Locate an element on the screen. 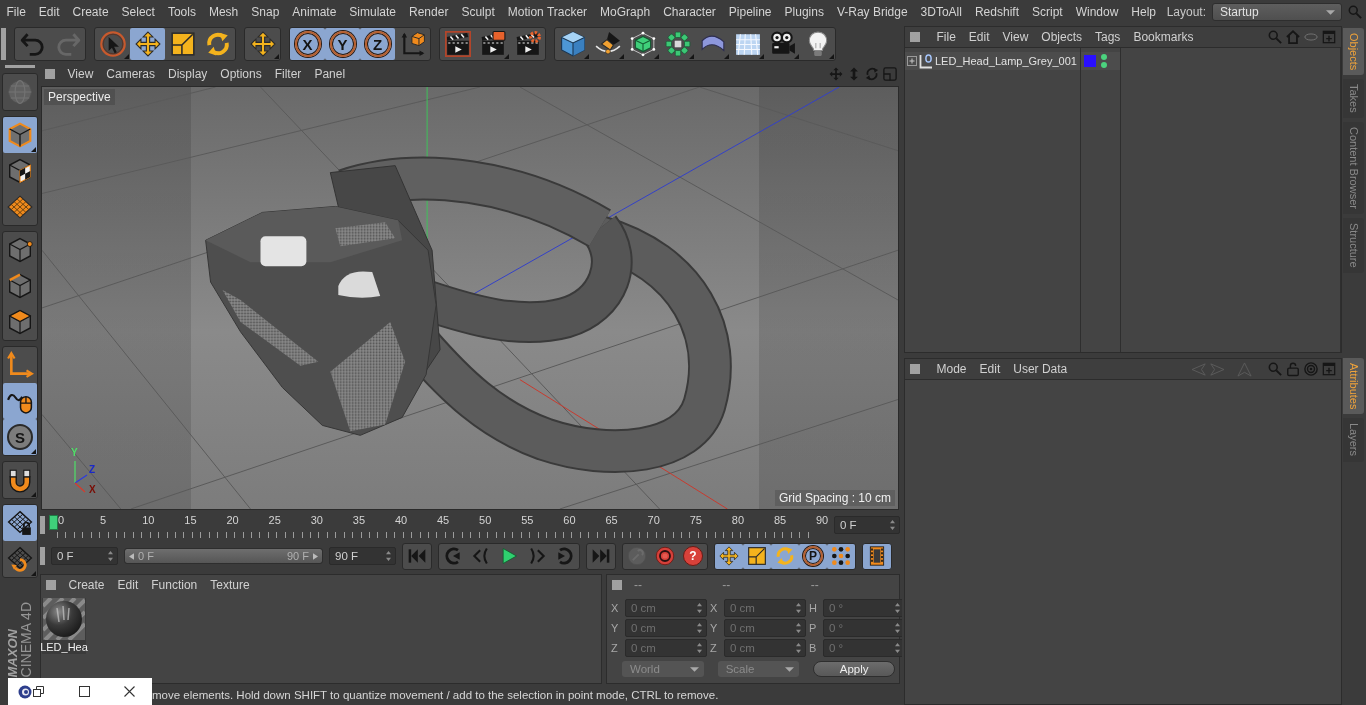 This screenshot has width=1366, height=705. start-frame-field: 0 F is located at coordinates (84, 556).